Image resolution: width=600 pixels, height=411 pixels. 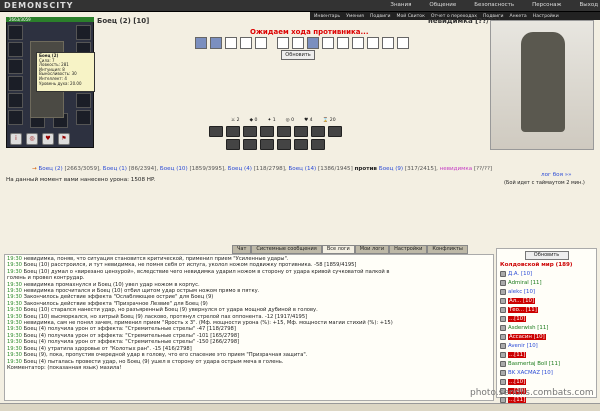 I want to click on subnav-item: Подвиги, so click(x=380, y=16).